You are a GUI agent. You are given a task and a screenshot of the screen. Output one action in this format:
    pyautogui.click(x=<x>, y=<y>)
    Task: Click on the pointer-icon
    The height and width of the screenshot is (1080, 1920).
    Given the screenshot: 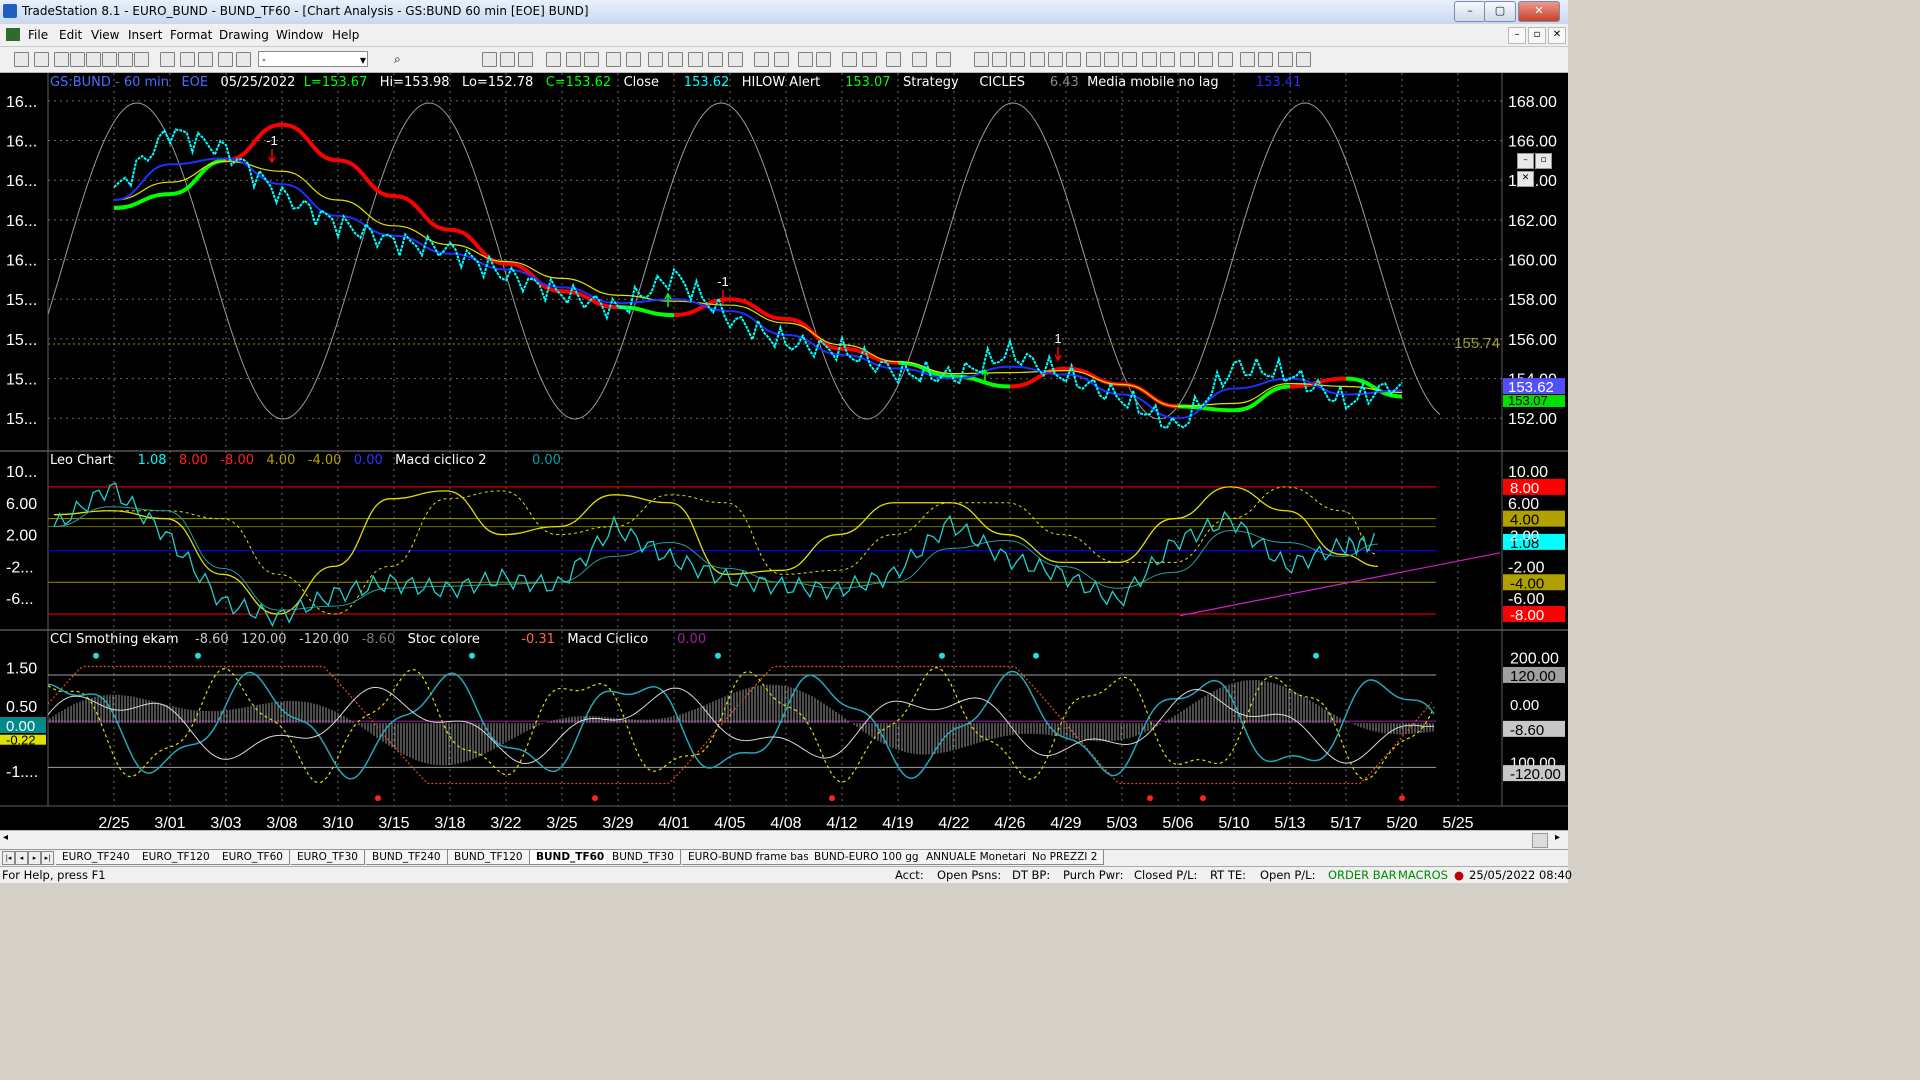 What is the action you would take?
    pyautogui.click(x=849, y=59)
    